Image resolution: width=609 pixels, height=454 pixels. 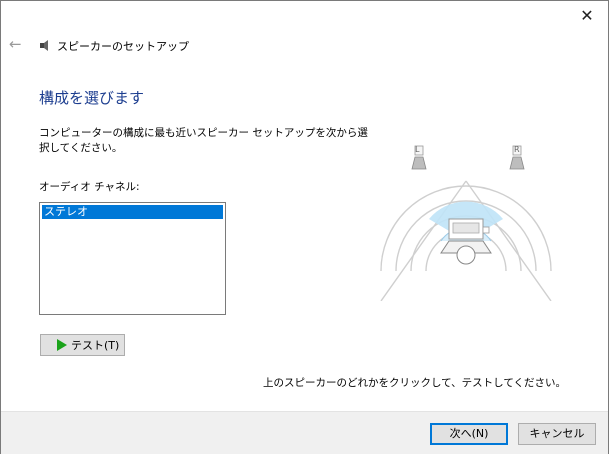 What do you see at coordinates (466, 240) in the screenshot?
I see `speaker-diagram` at bounding box center [466, 240].